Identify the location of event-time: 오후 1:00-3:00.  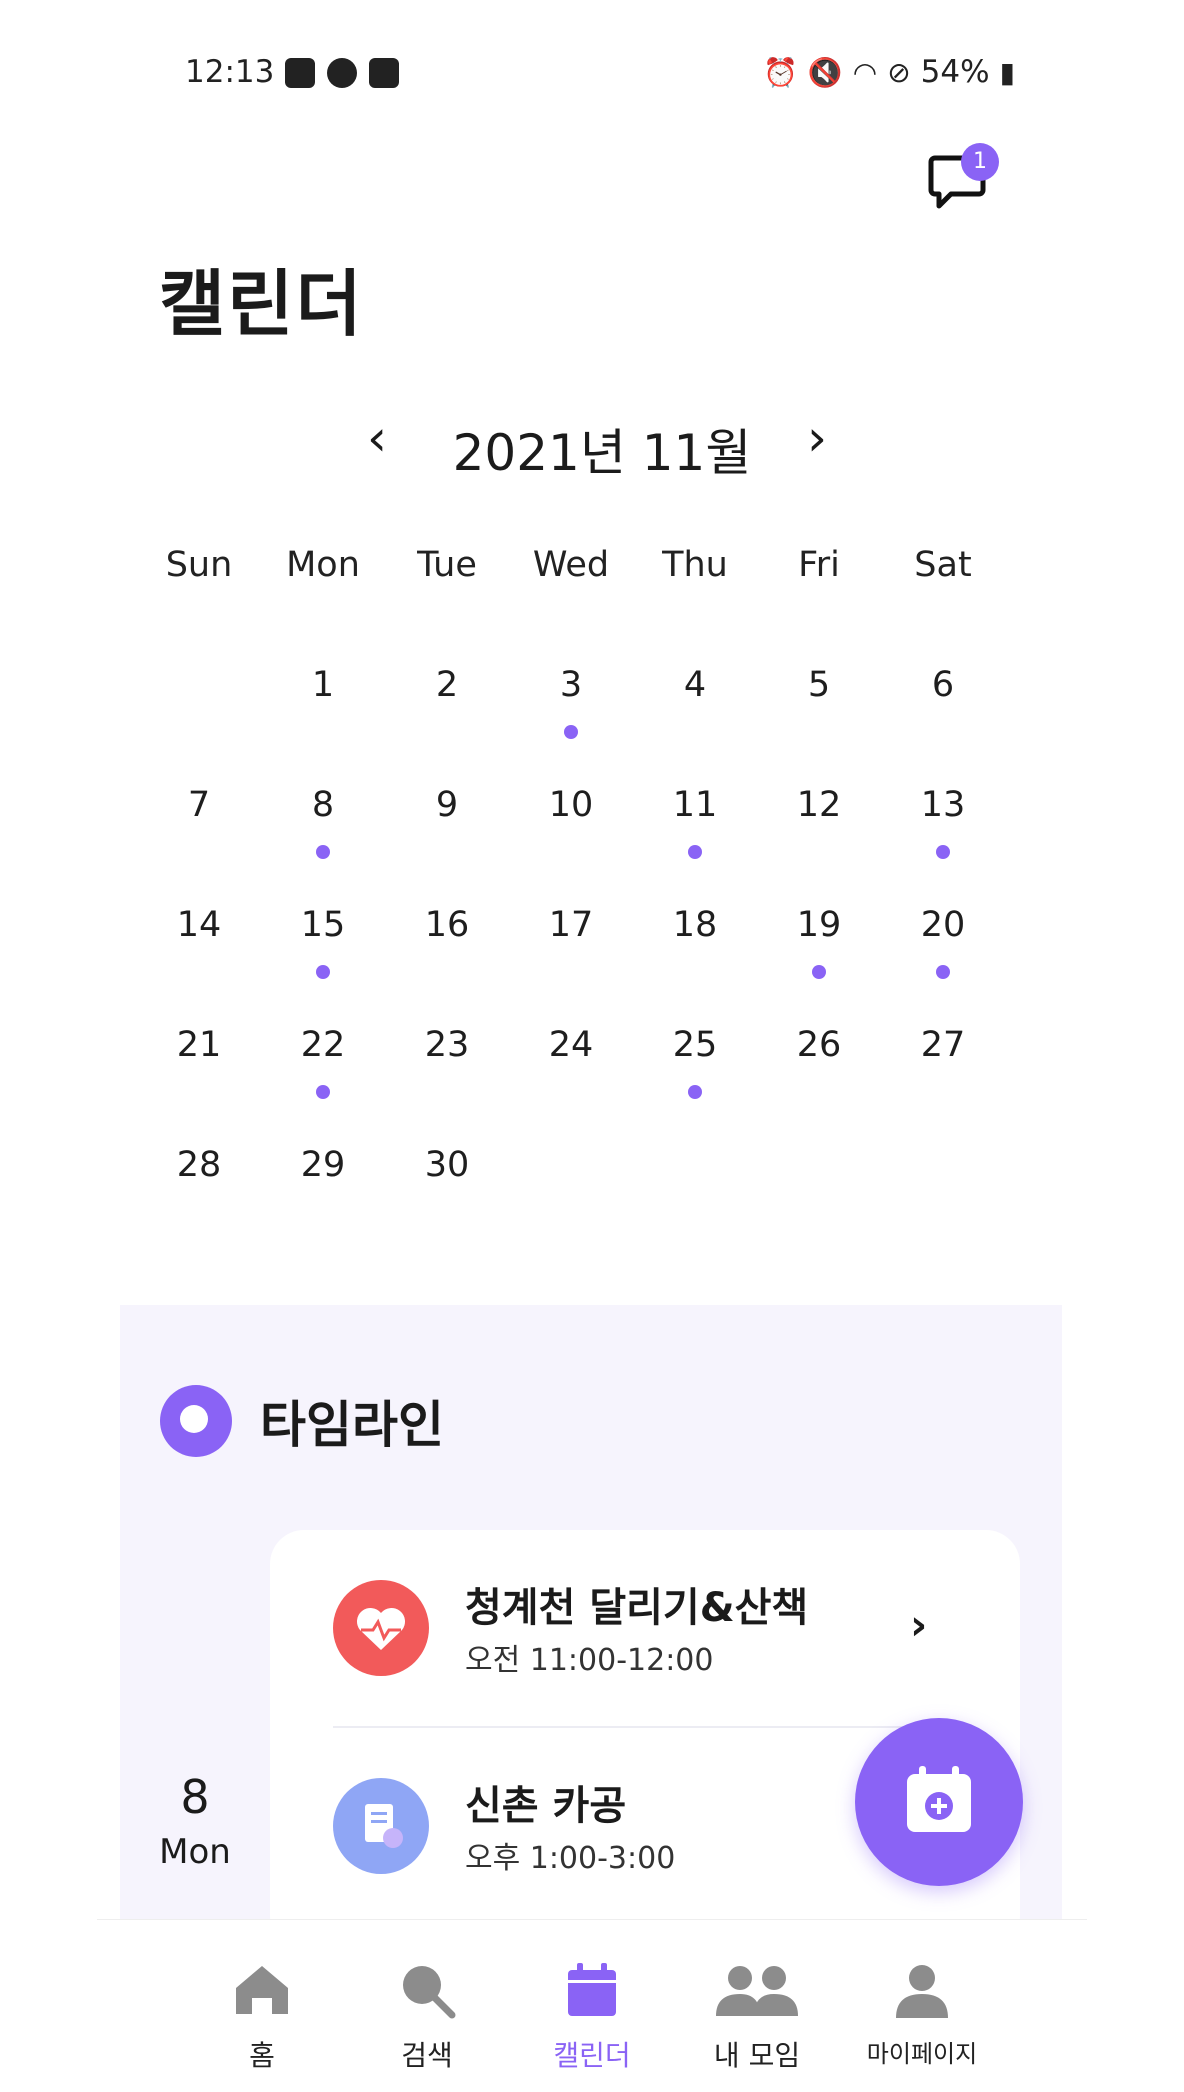
(570, 1858).